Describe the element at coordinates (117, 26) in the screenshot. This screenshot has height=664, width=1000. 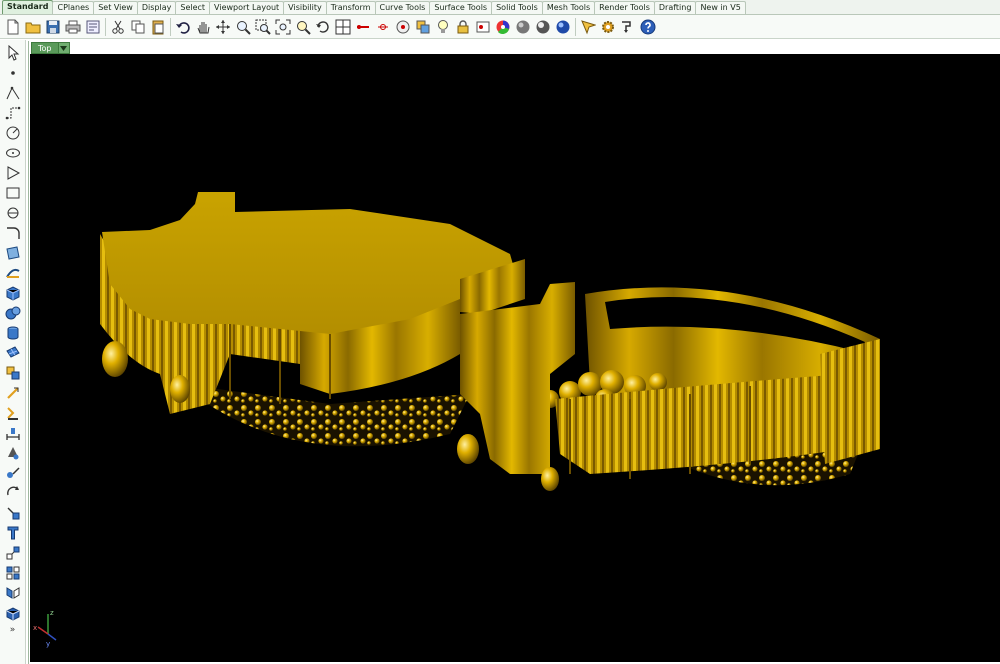
I see `cut-icon` at that location.